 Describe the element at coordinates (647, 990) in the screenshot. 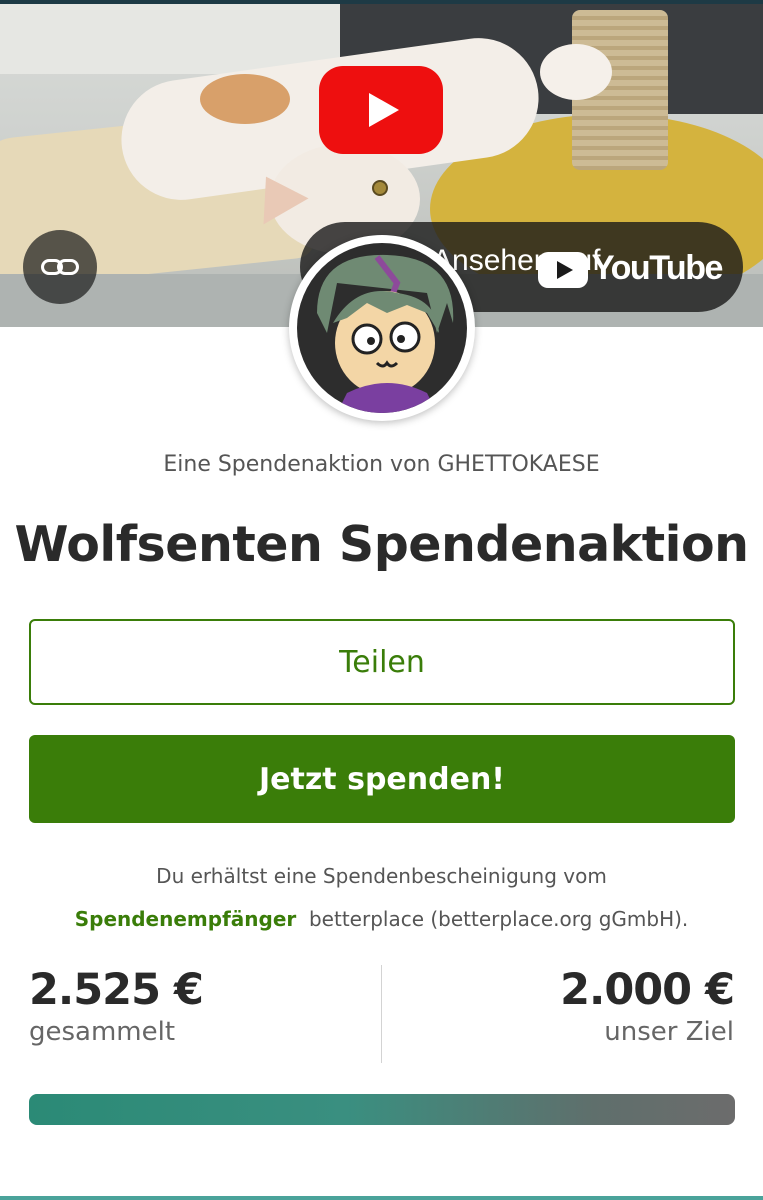

I see `goal-amount: 2.000 €` at that location.